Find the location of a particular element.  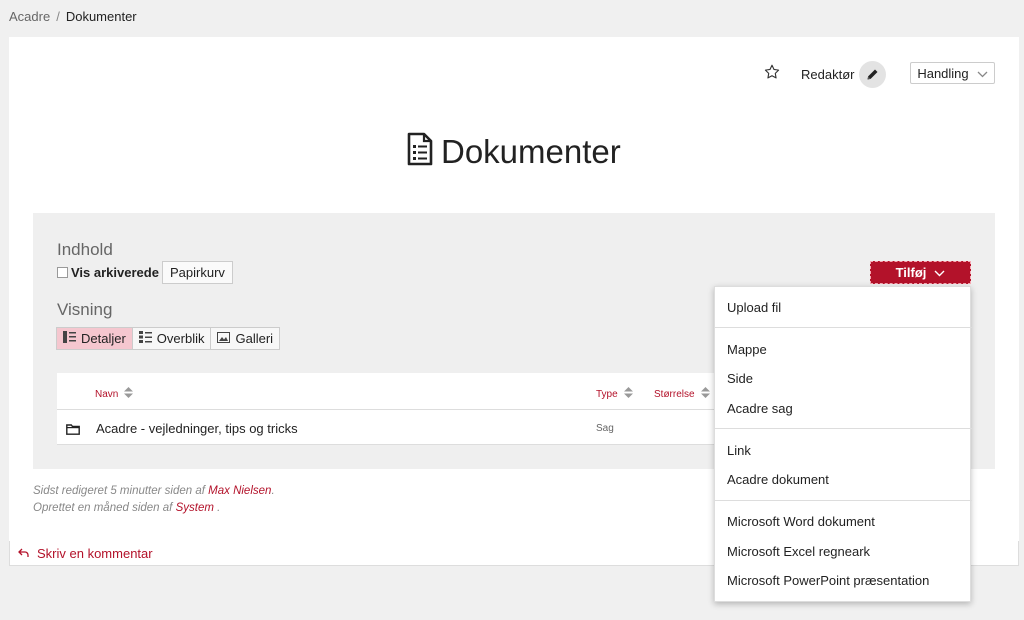

view-gallery-button: Galleri is located at coordinates (245, 338).